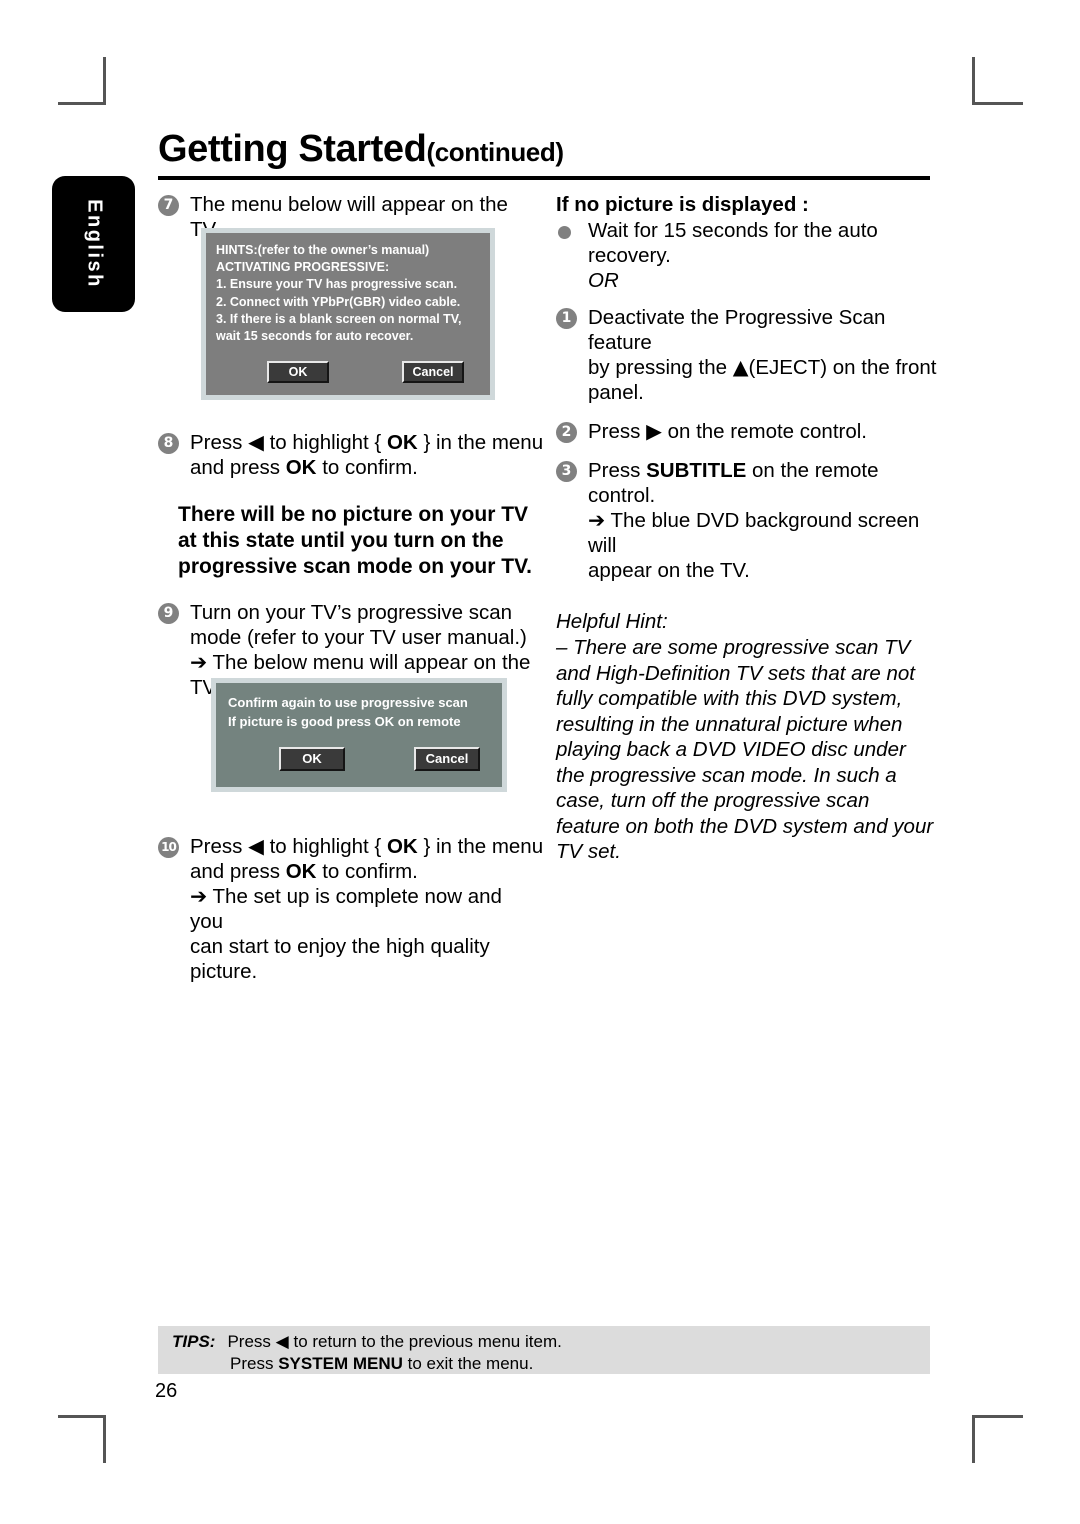 This screenshot has width=1080, height=1524. What do you see at coordinates (216, 442) in the screenshot?
I see `step-8-pre: Press` at bounding box center [216, 442].